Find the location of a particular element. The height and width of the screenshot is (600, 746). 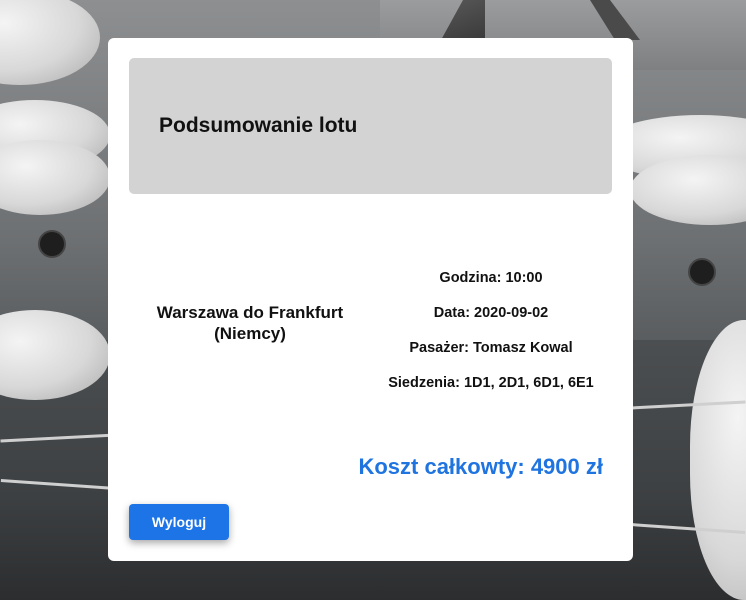

logout-button: Wyloguj is located at coordinates (179, 522).